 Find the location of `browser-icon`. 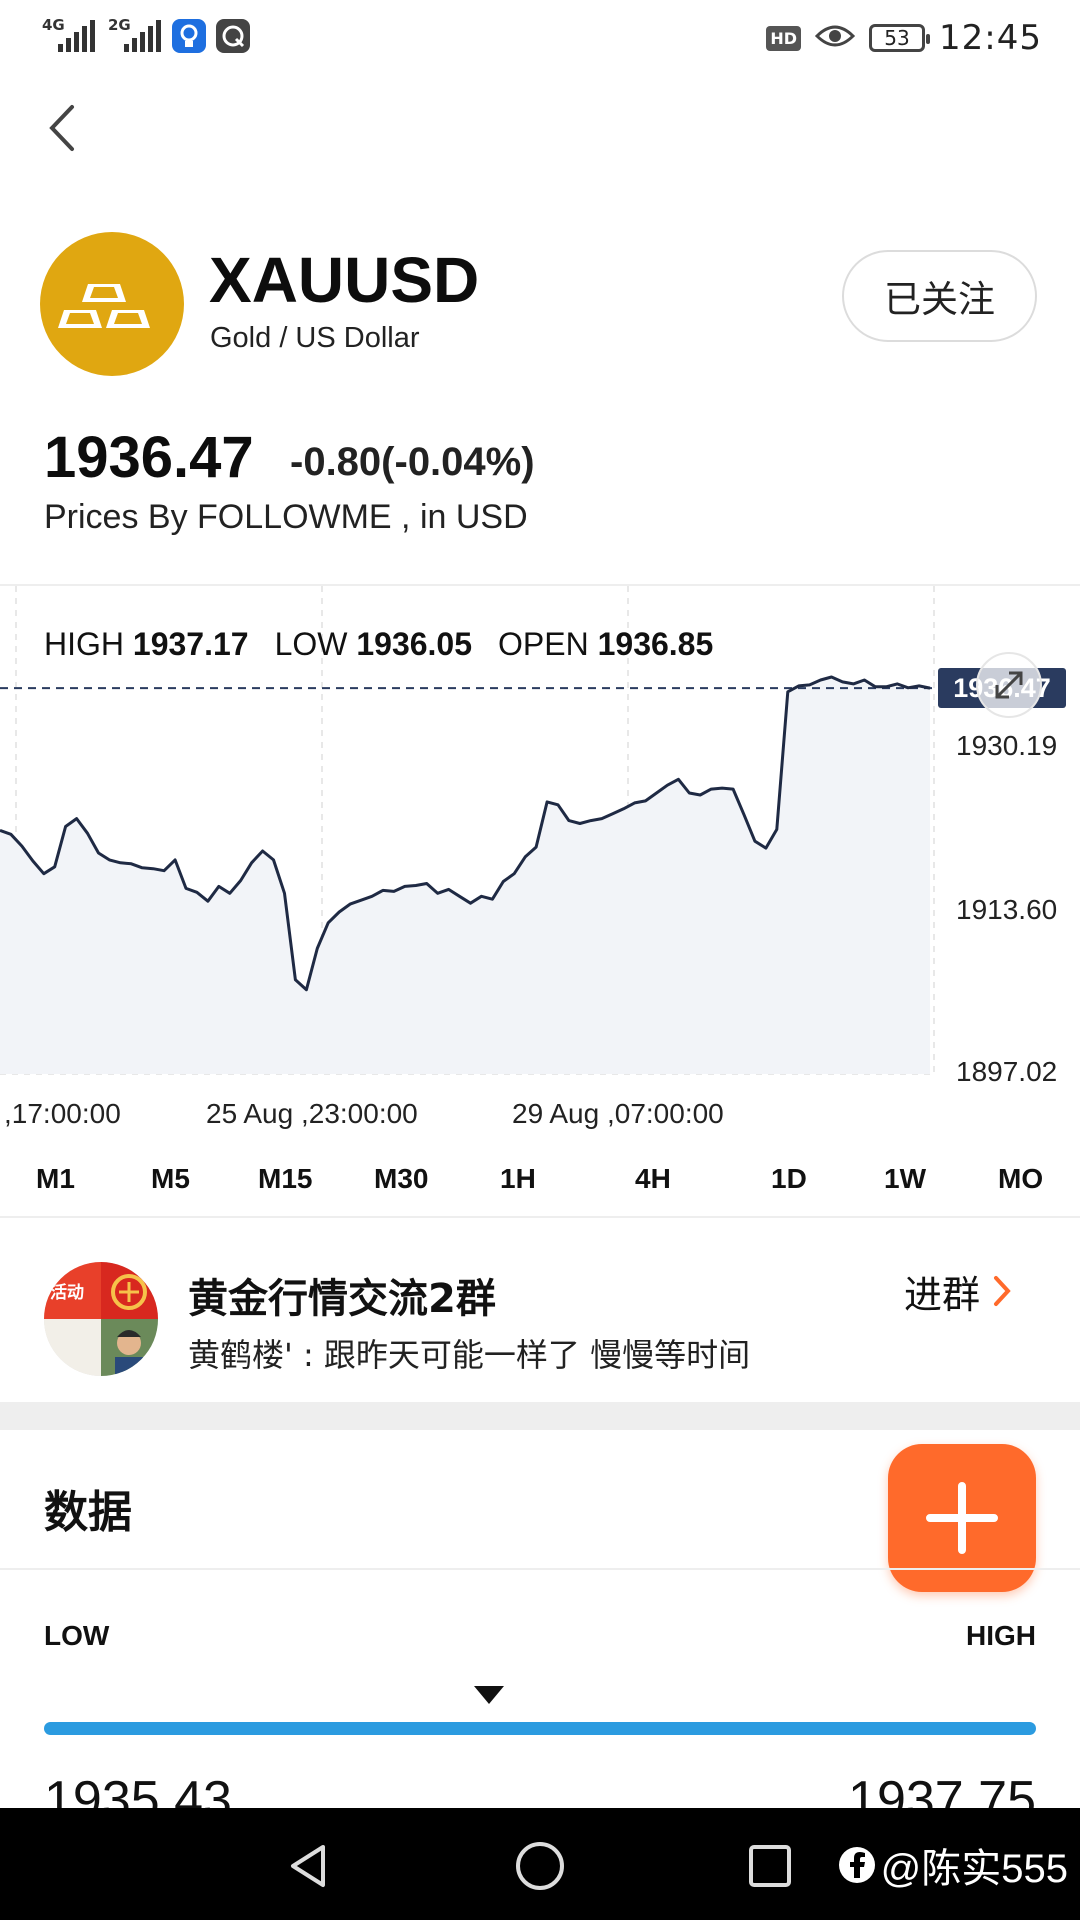

browser-icon is located at coordinates (233, 36).